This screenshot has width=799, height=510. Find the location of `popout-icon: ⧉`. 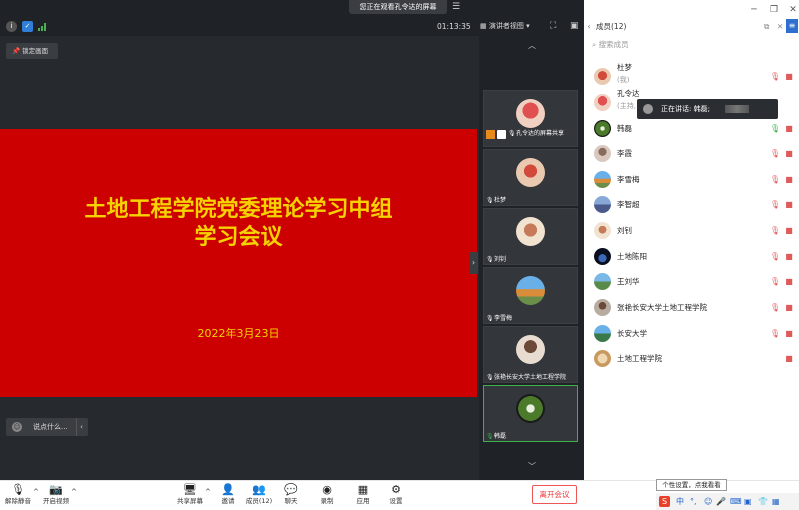

popout-icon: ⧉ is located at coordinates (769, 26).